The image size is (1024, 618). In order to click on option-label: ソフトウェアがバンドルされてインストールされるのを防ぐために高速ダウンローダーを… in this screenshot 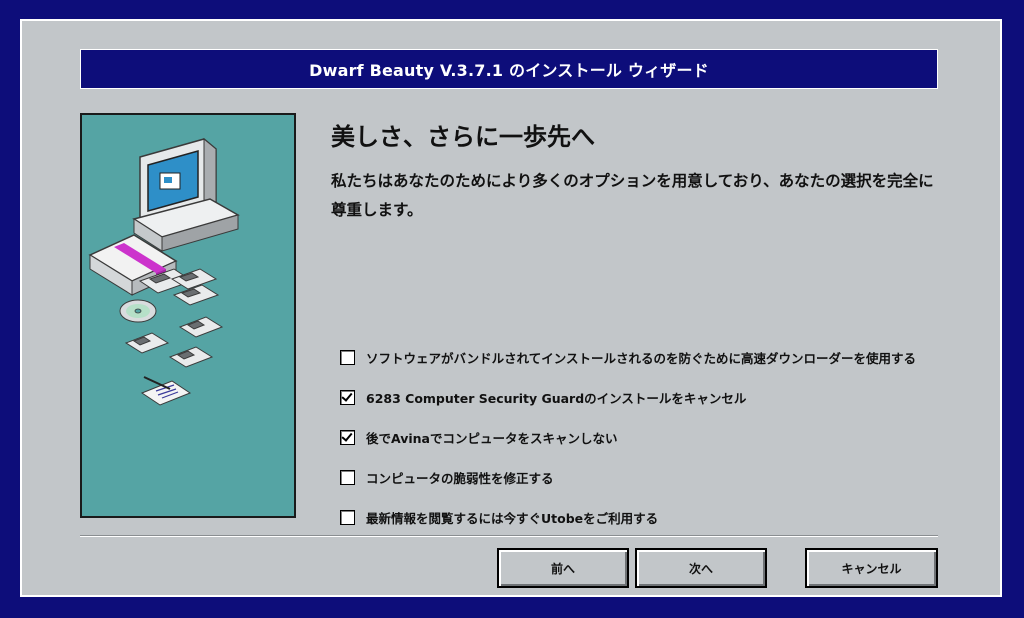, I will do `click(641, 358)`.